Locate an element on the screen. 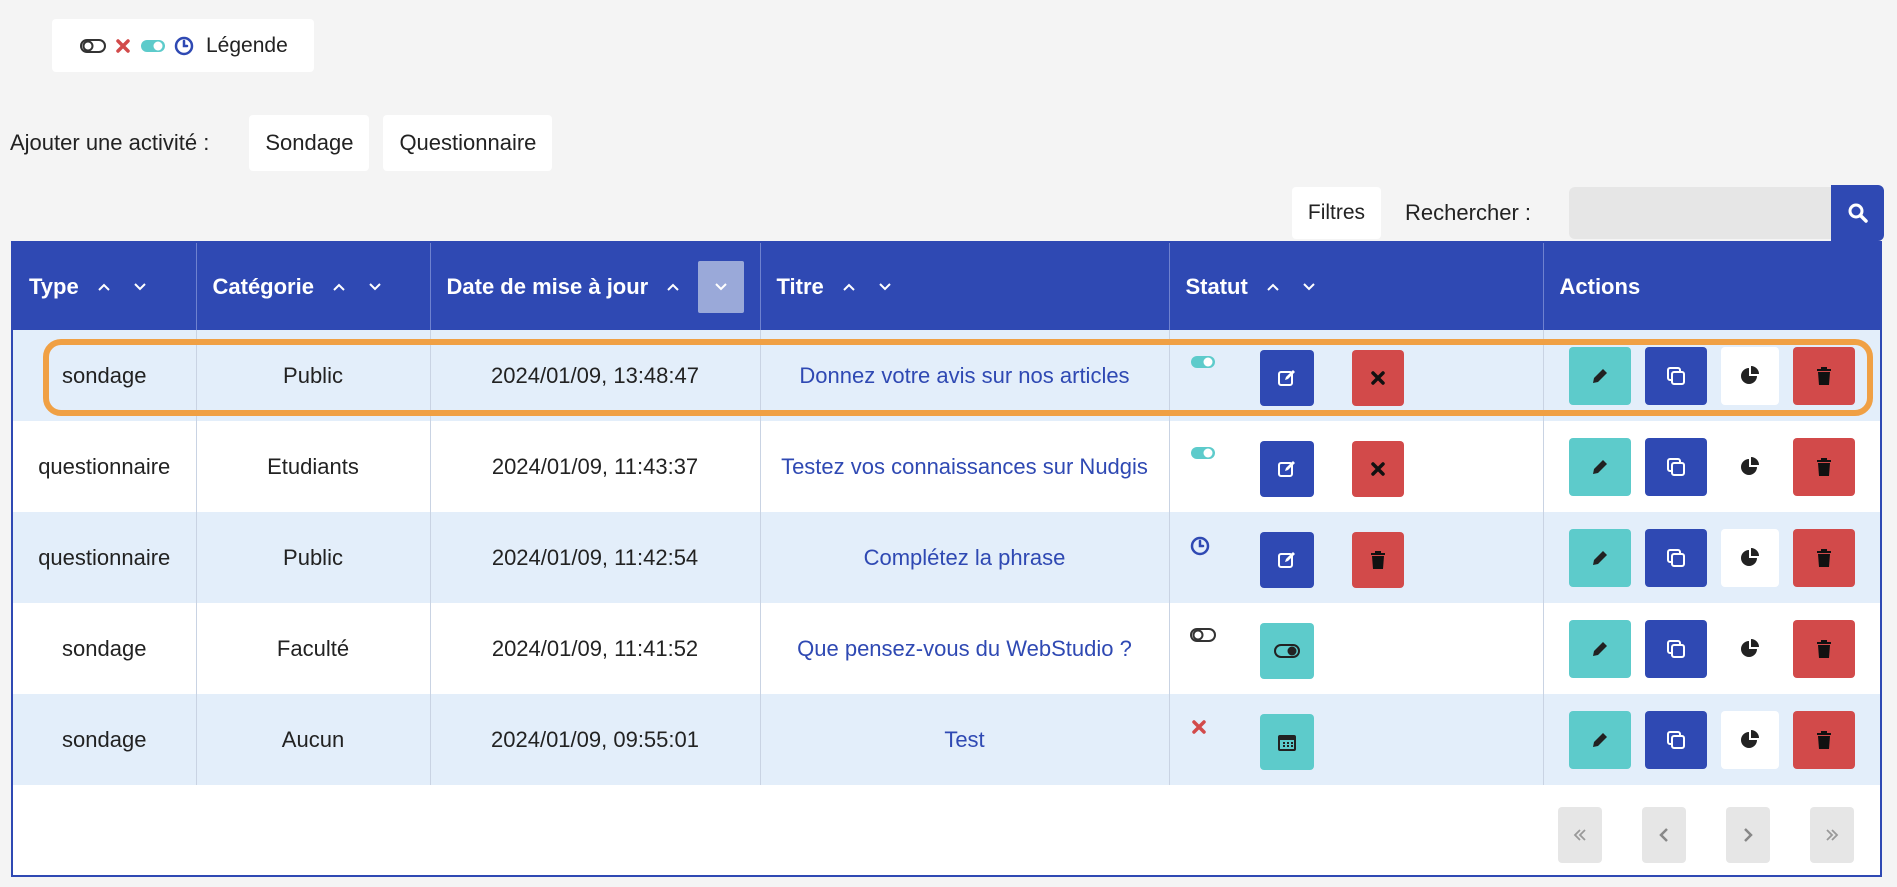 The image size is (1897, 887). prev-page-button is located at coordinates (1664, 835).